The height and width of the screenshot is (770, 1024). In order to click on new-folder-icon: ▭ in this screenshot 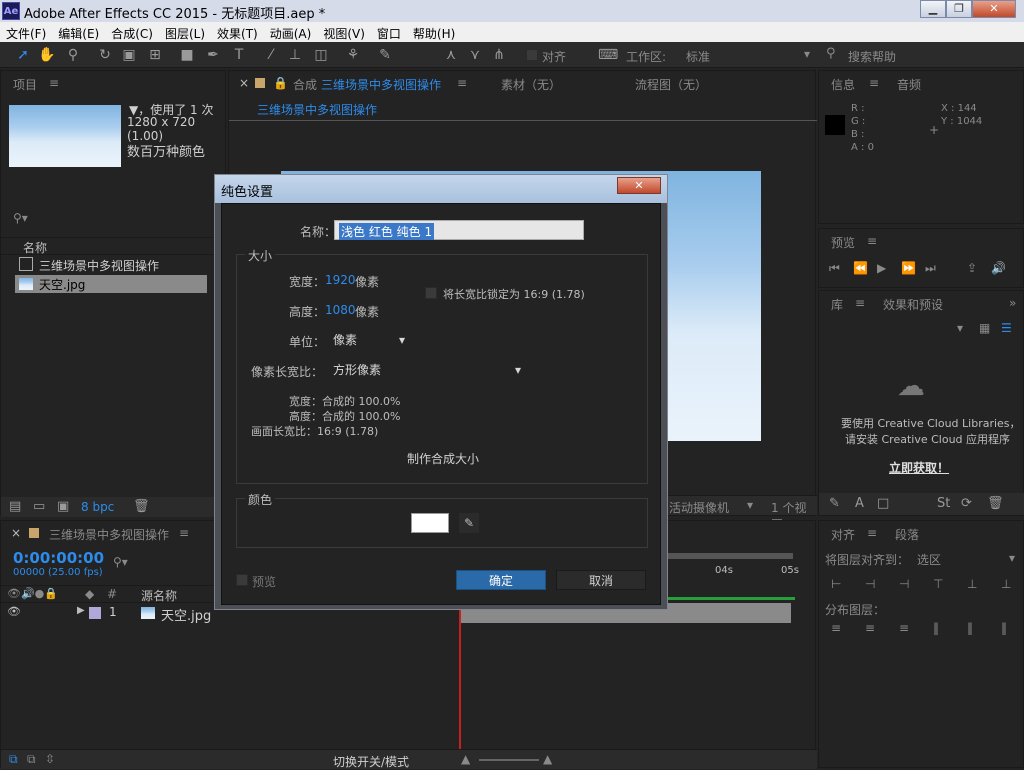, I will do `click(39, 506)`.